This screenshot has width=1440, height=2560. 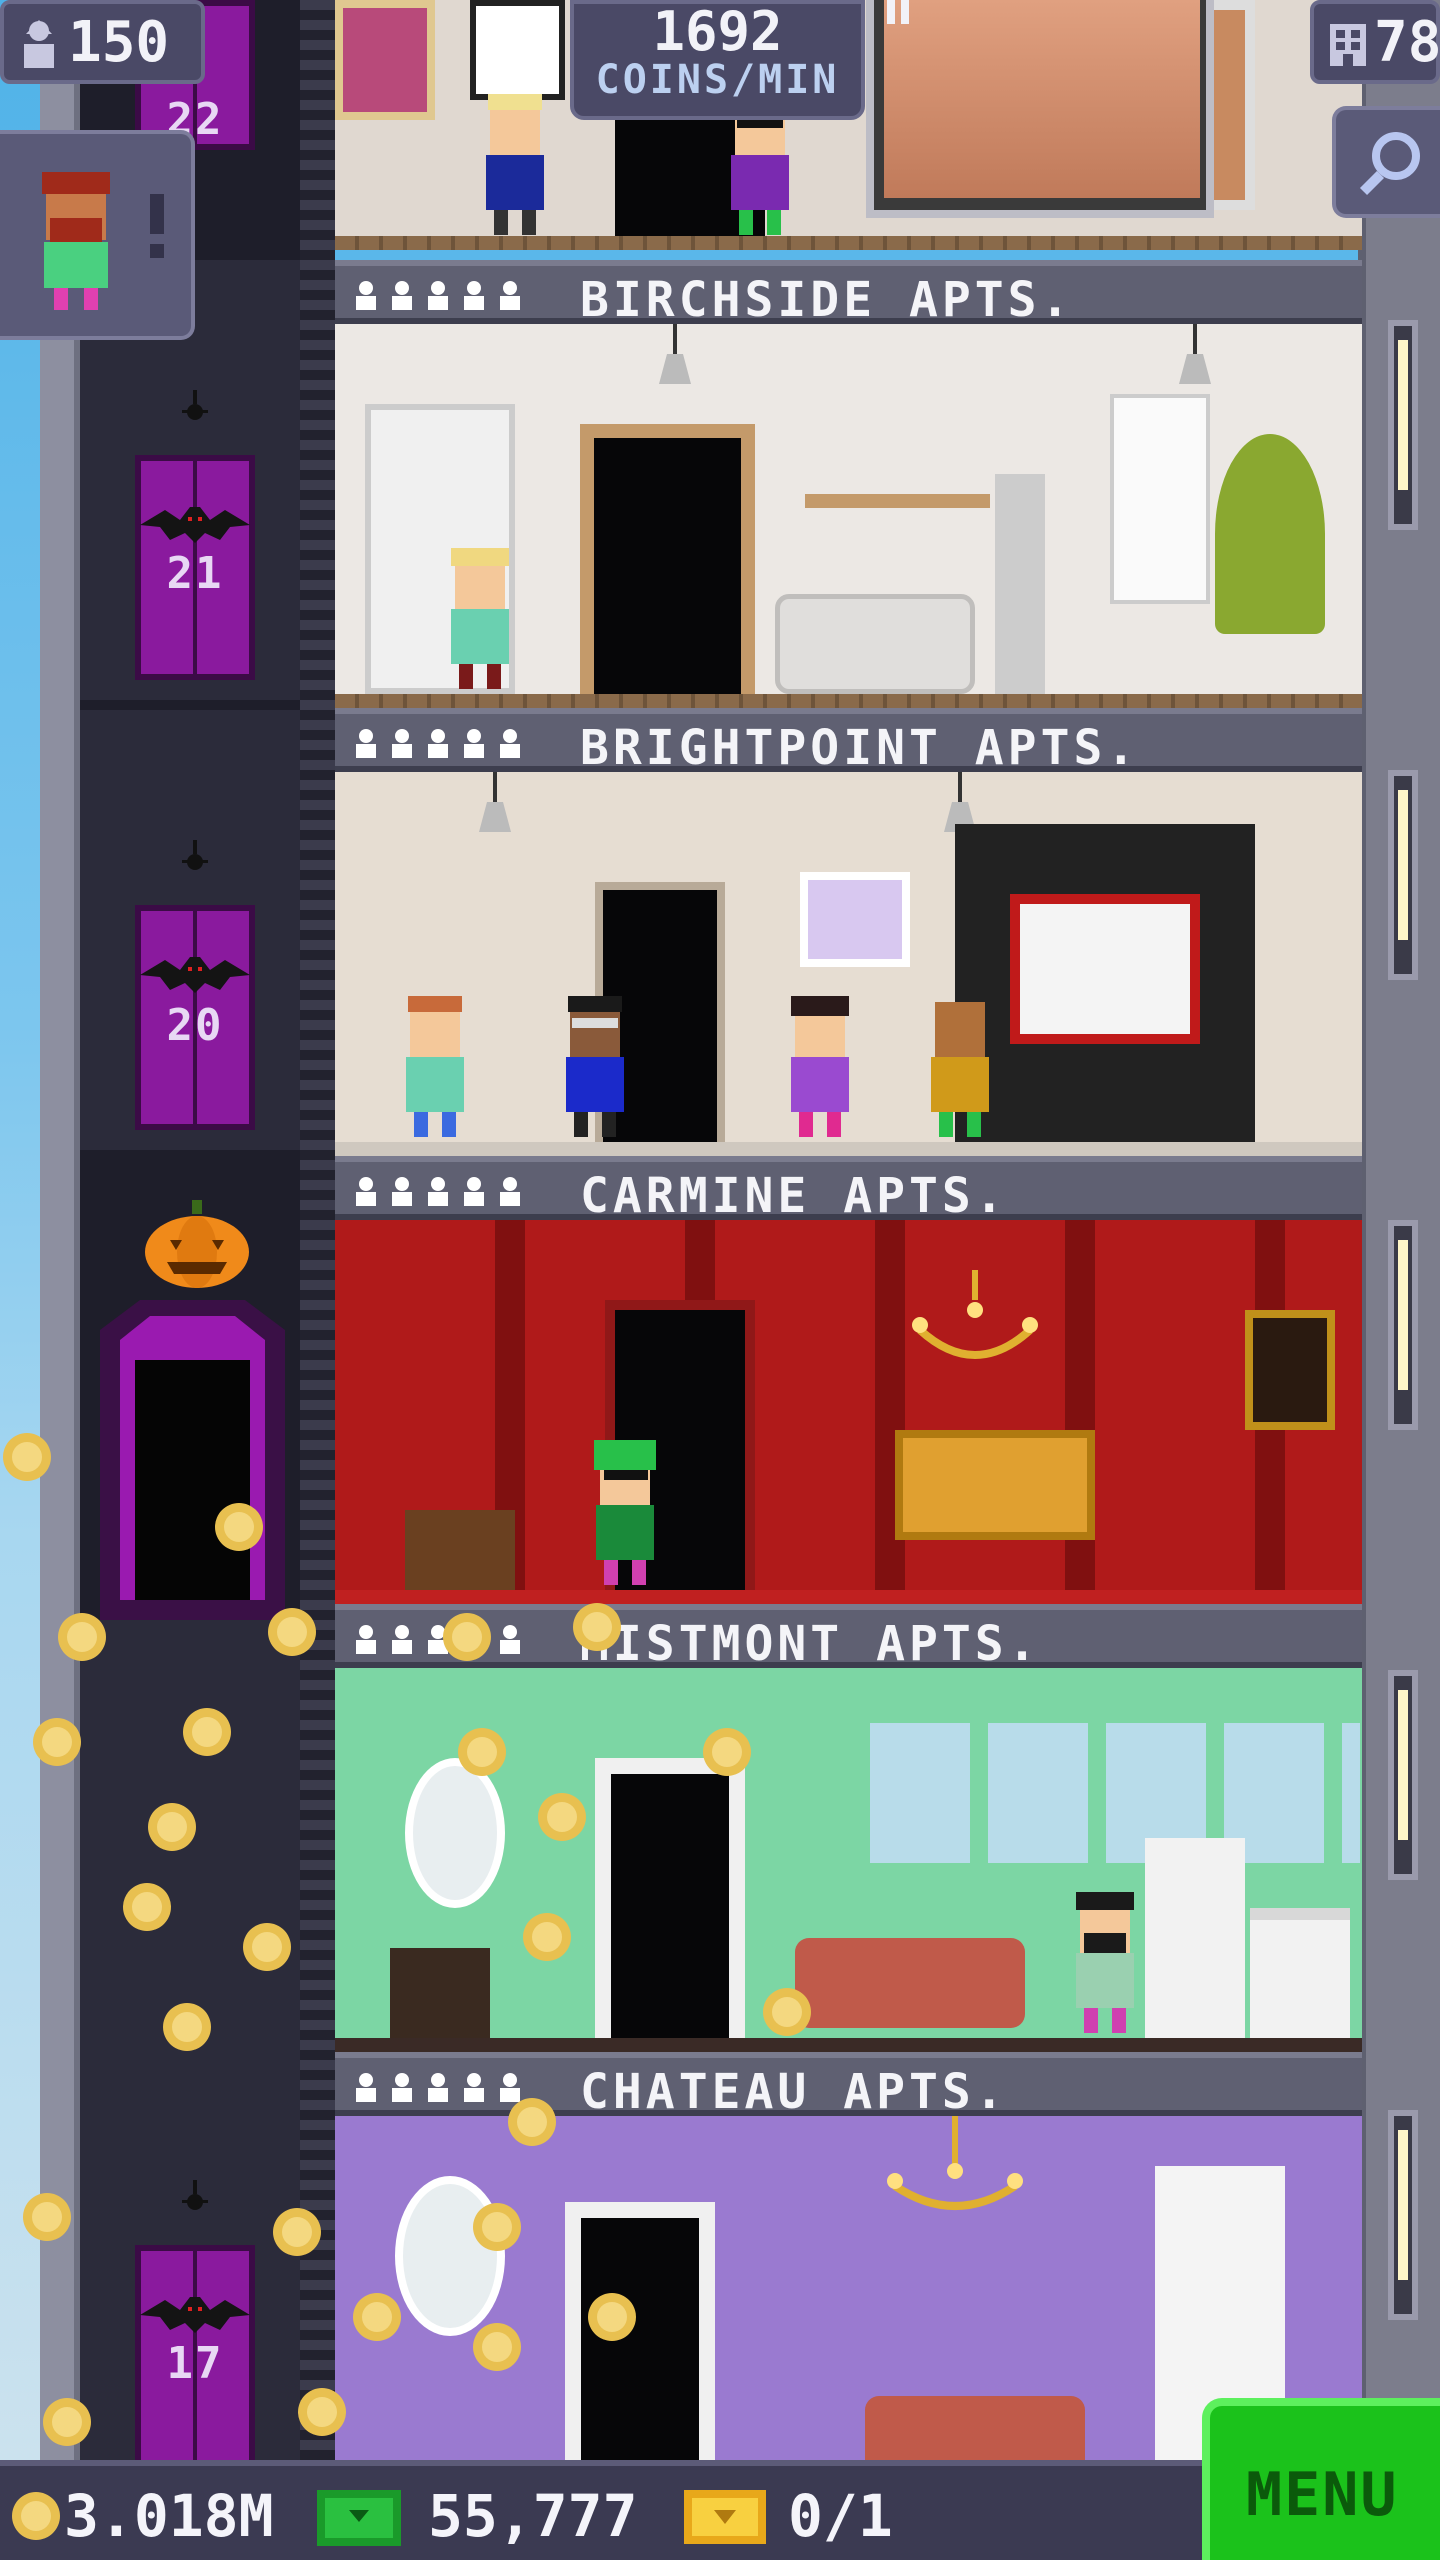 What do you see at coordinates (1195, 1938) in the screenshot?
I see `refrigerator` at bounding box center [1195, 1938].